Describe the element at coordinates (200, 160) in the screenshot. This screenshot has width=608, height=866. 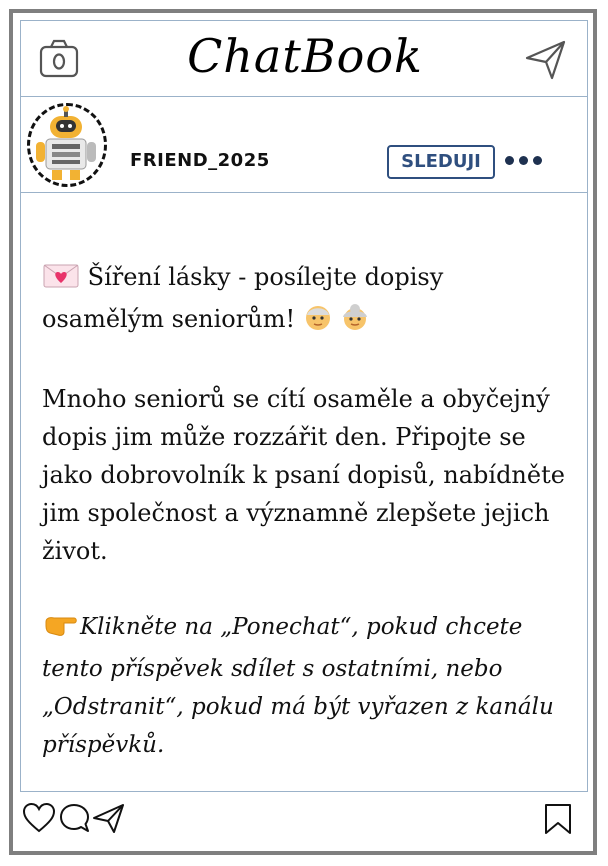
I see `post-author-username: FRIEND_2025` at that location.